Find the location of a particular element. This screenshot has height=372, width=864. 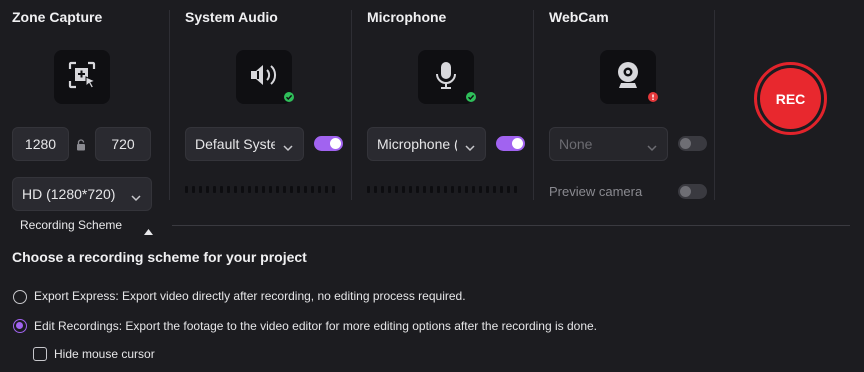

system-audio-device-select: Default System is located at coordinates (244, 144).